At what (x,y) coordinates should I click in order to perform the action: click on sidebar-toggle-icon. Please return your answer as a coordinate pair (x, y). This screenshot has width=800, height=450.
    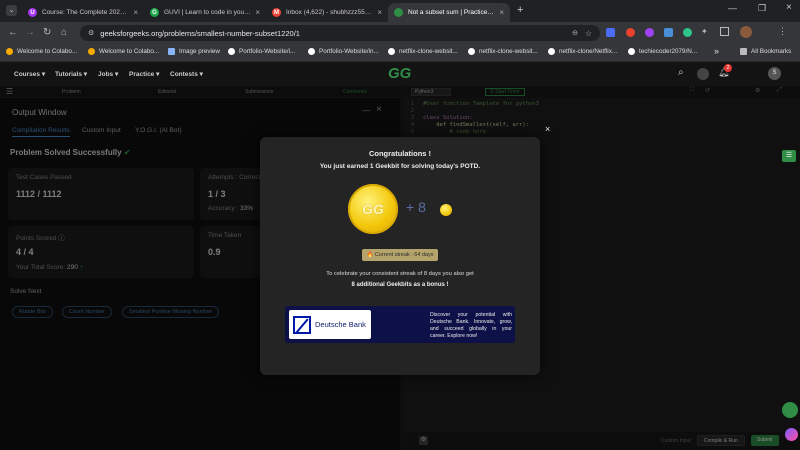
    Looking at the image, I should click on (724, 31).